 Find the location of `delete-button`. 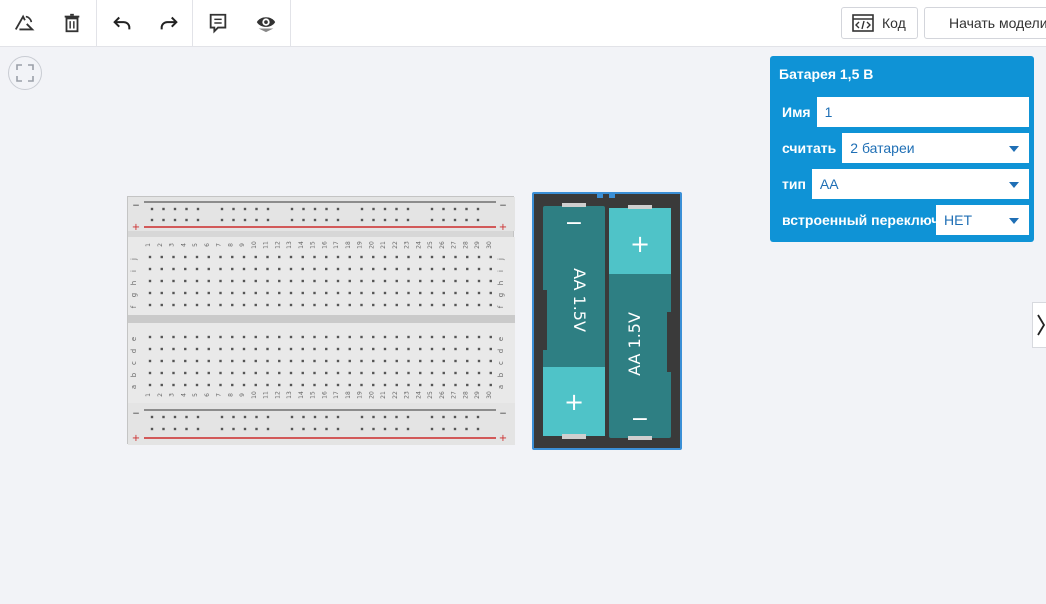

delete-button is located at coordinates (72, 23).